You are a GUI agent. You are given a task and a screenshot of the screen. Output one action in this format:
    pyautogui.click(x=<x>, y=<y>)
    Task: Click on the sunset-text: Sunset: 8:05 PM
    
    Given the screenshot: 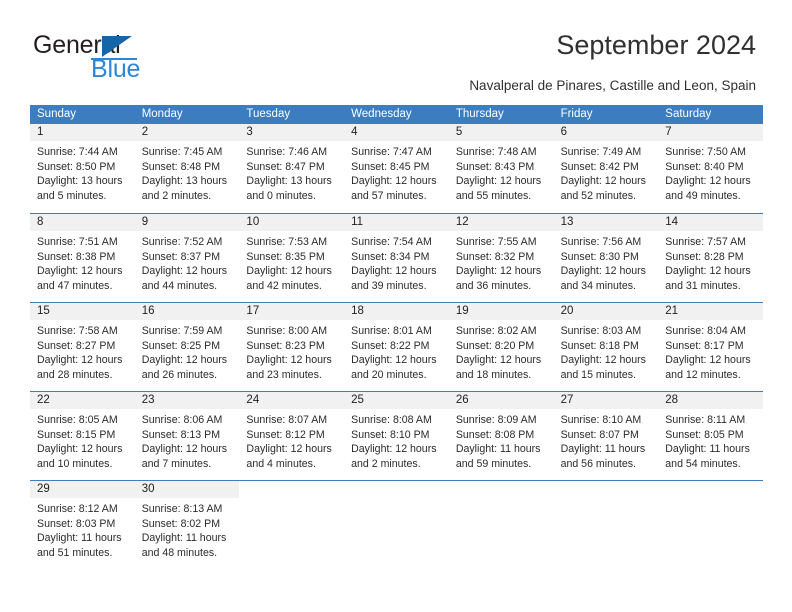 What is the action you would take?
    pyautogui.click(x=704, y=434)
    